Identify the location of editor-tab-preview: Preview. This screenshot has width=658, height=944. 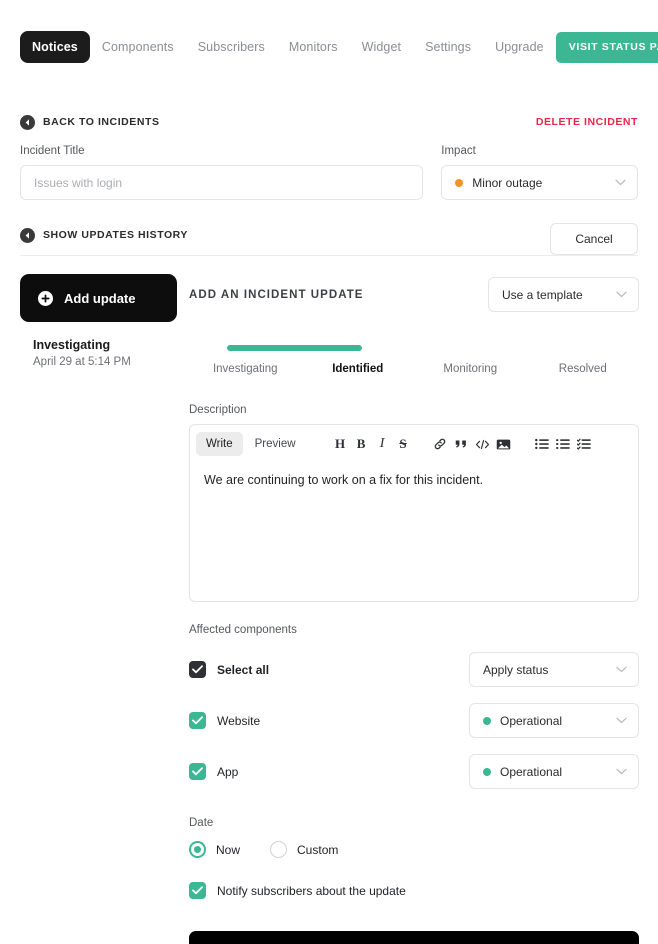
(275, 444).